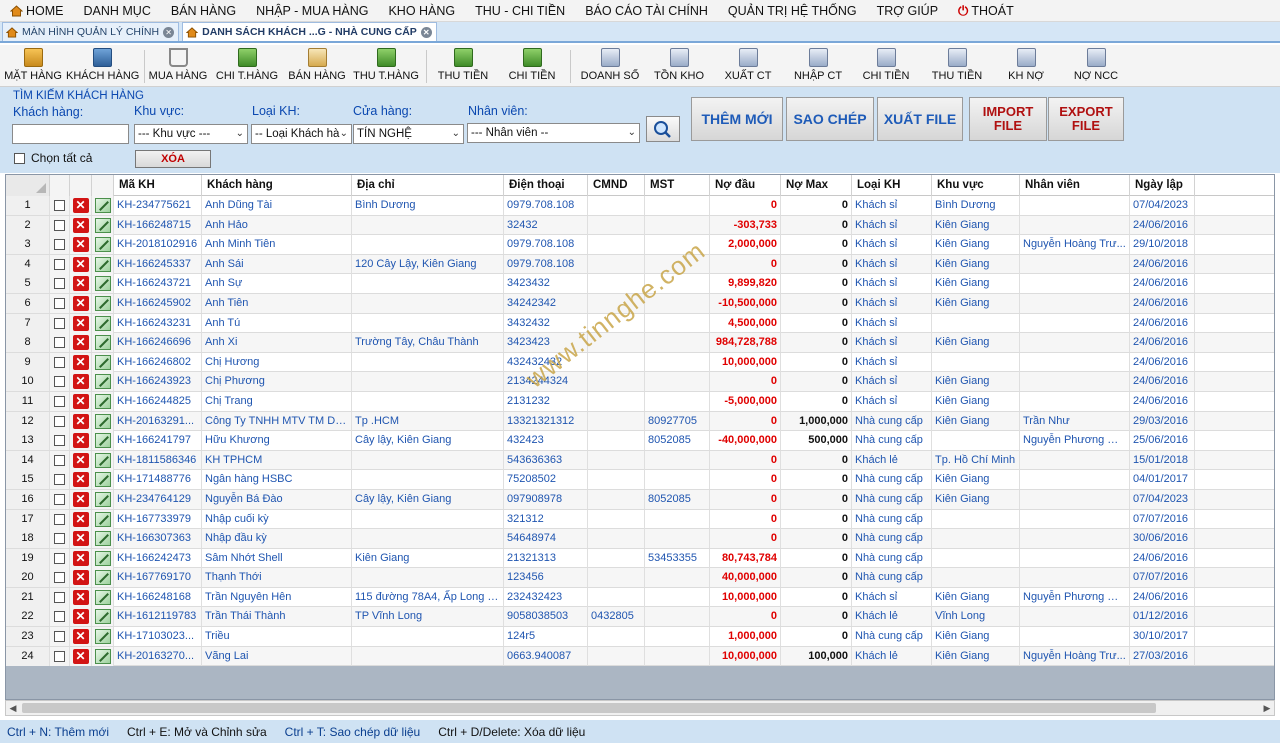 This screenshot has width=1280, height=743. Describe the element at coordinates (33, 66) in the screenshot. I see `toolbar-mat-hang: MẶT HÀNG` at that location.